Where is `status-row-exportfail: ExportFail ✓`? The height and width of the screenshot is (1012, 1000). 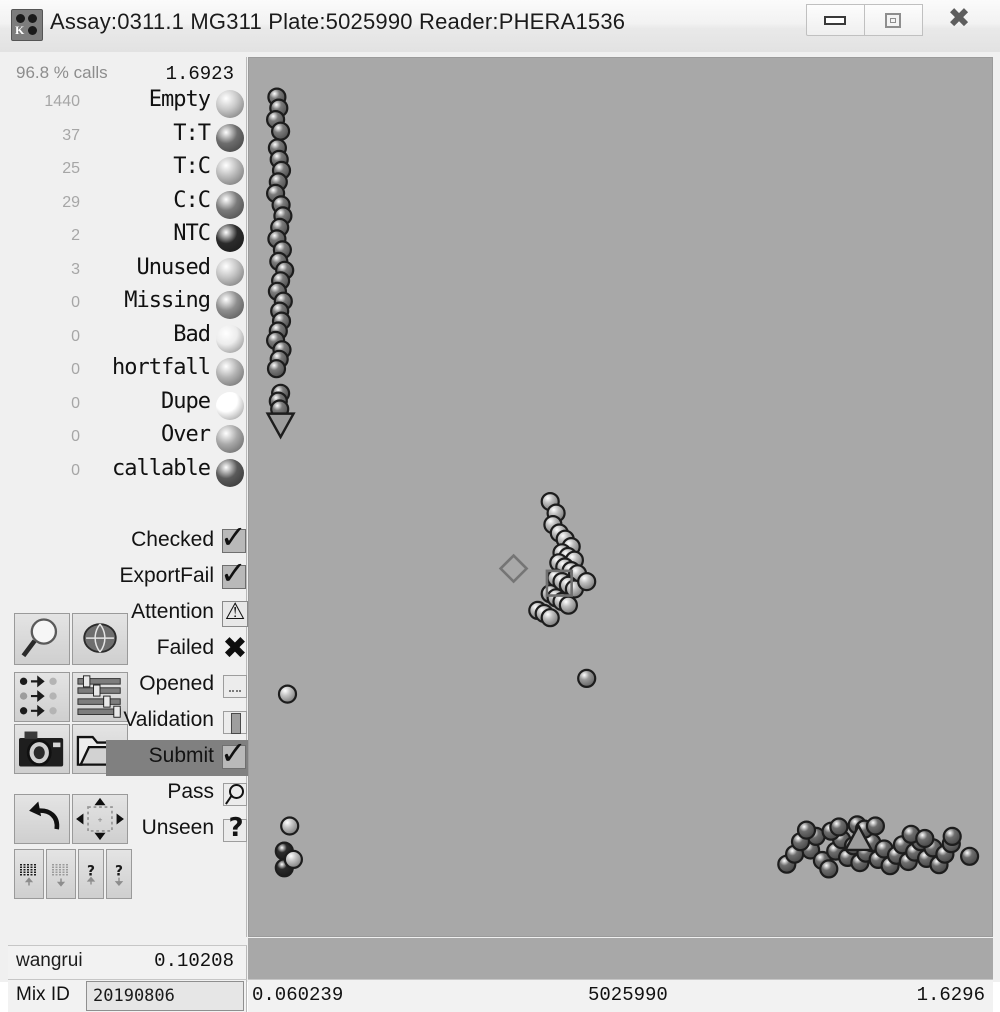
status-row-exportfail: ExportFail ✓ is located at coordinates (180, 576).